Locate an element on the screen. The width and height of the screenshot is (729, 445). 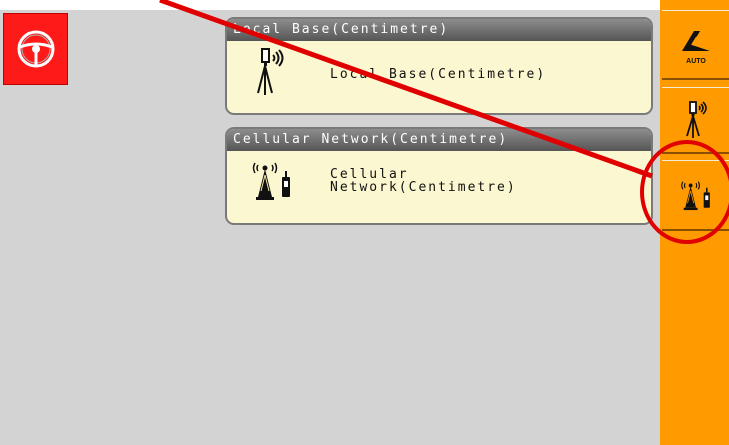
local-base-button is located at coordinates (695, 120).